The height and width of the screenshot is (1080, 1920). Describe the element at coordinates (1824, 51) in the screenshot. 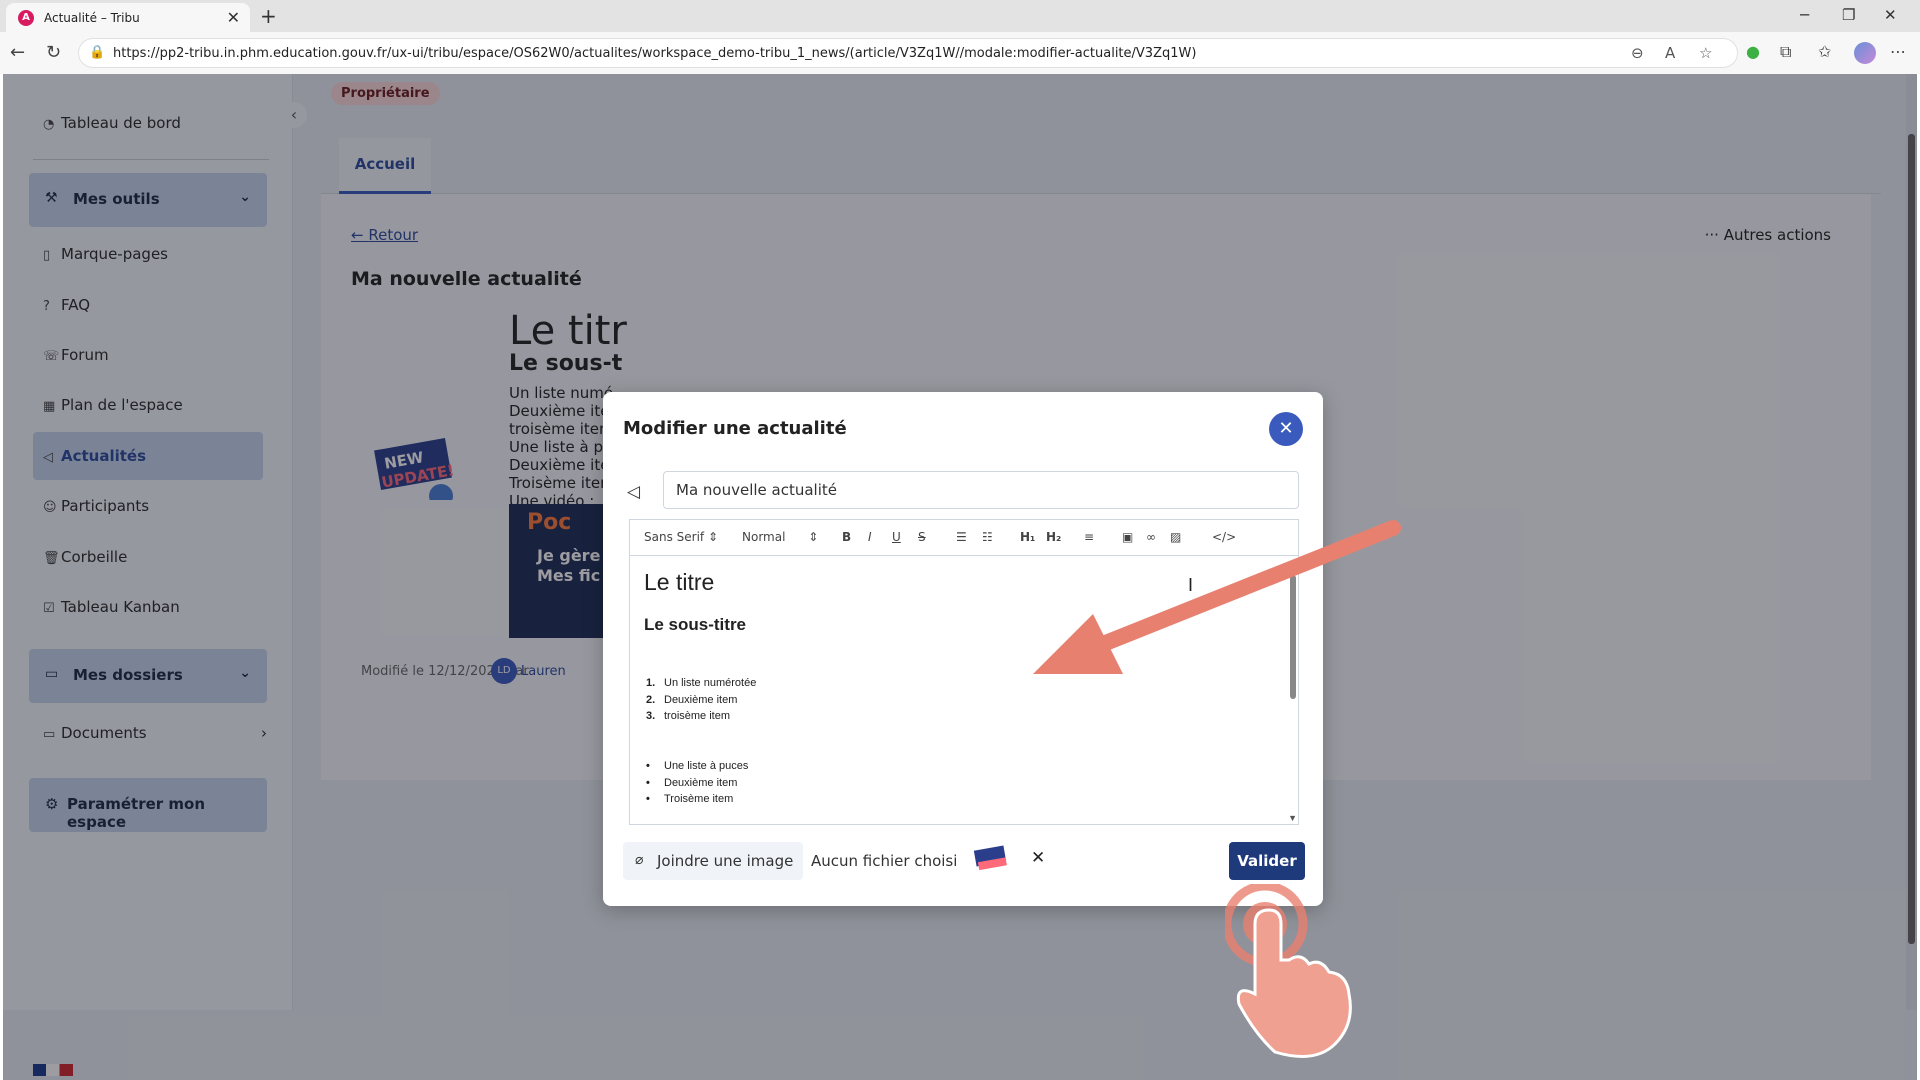

I see `collections-icon: ✩` at that location.